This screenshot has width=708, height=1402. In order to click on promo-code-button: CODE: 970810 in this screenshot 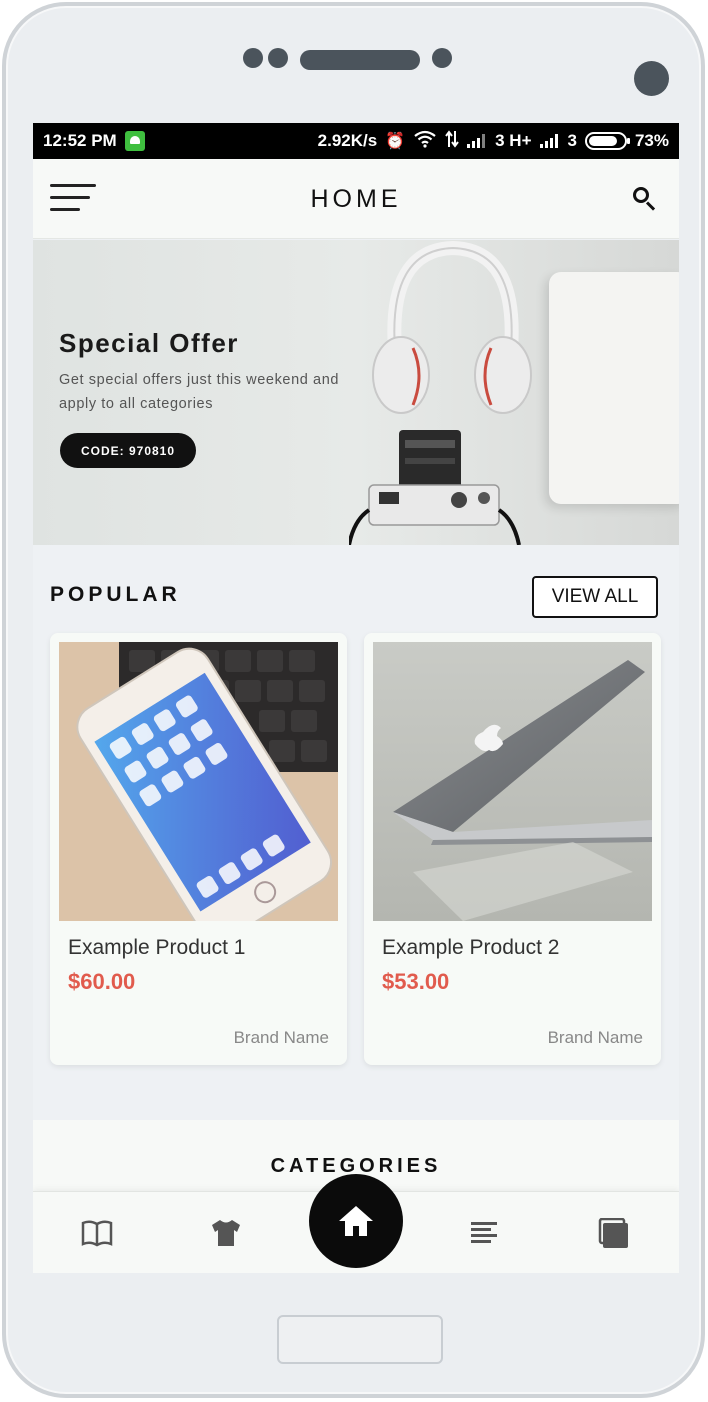, I will do `click(128, 450)`.